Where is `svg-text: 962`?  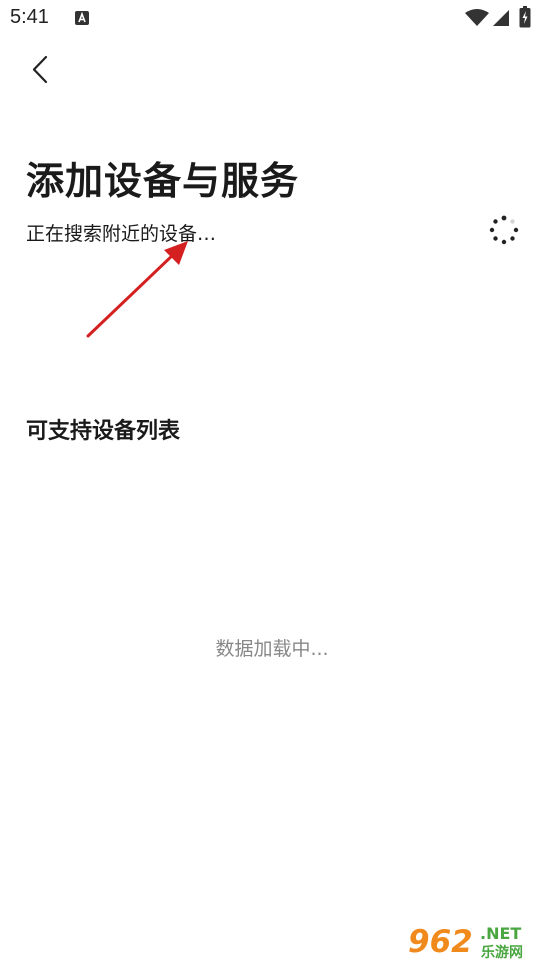 svg-text: 962 is located at coordinates (440, 942).